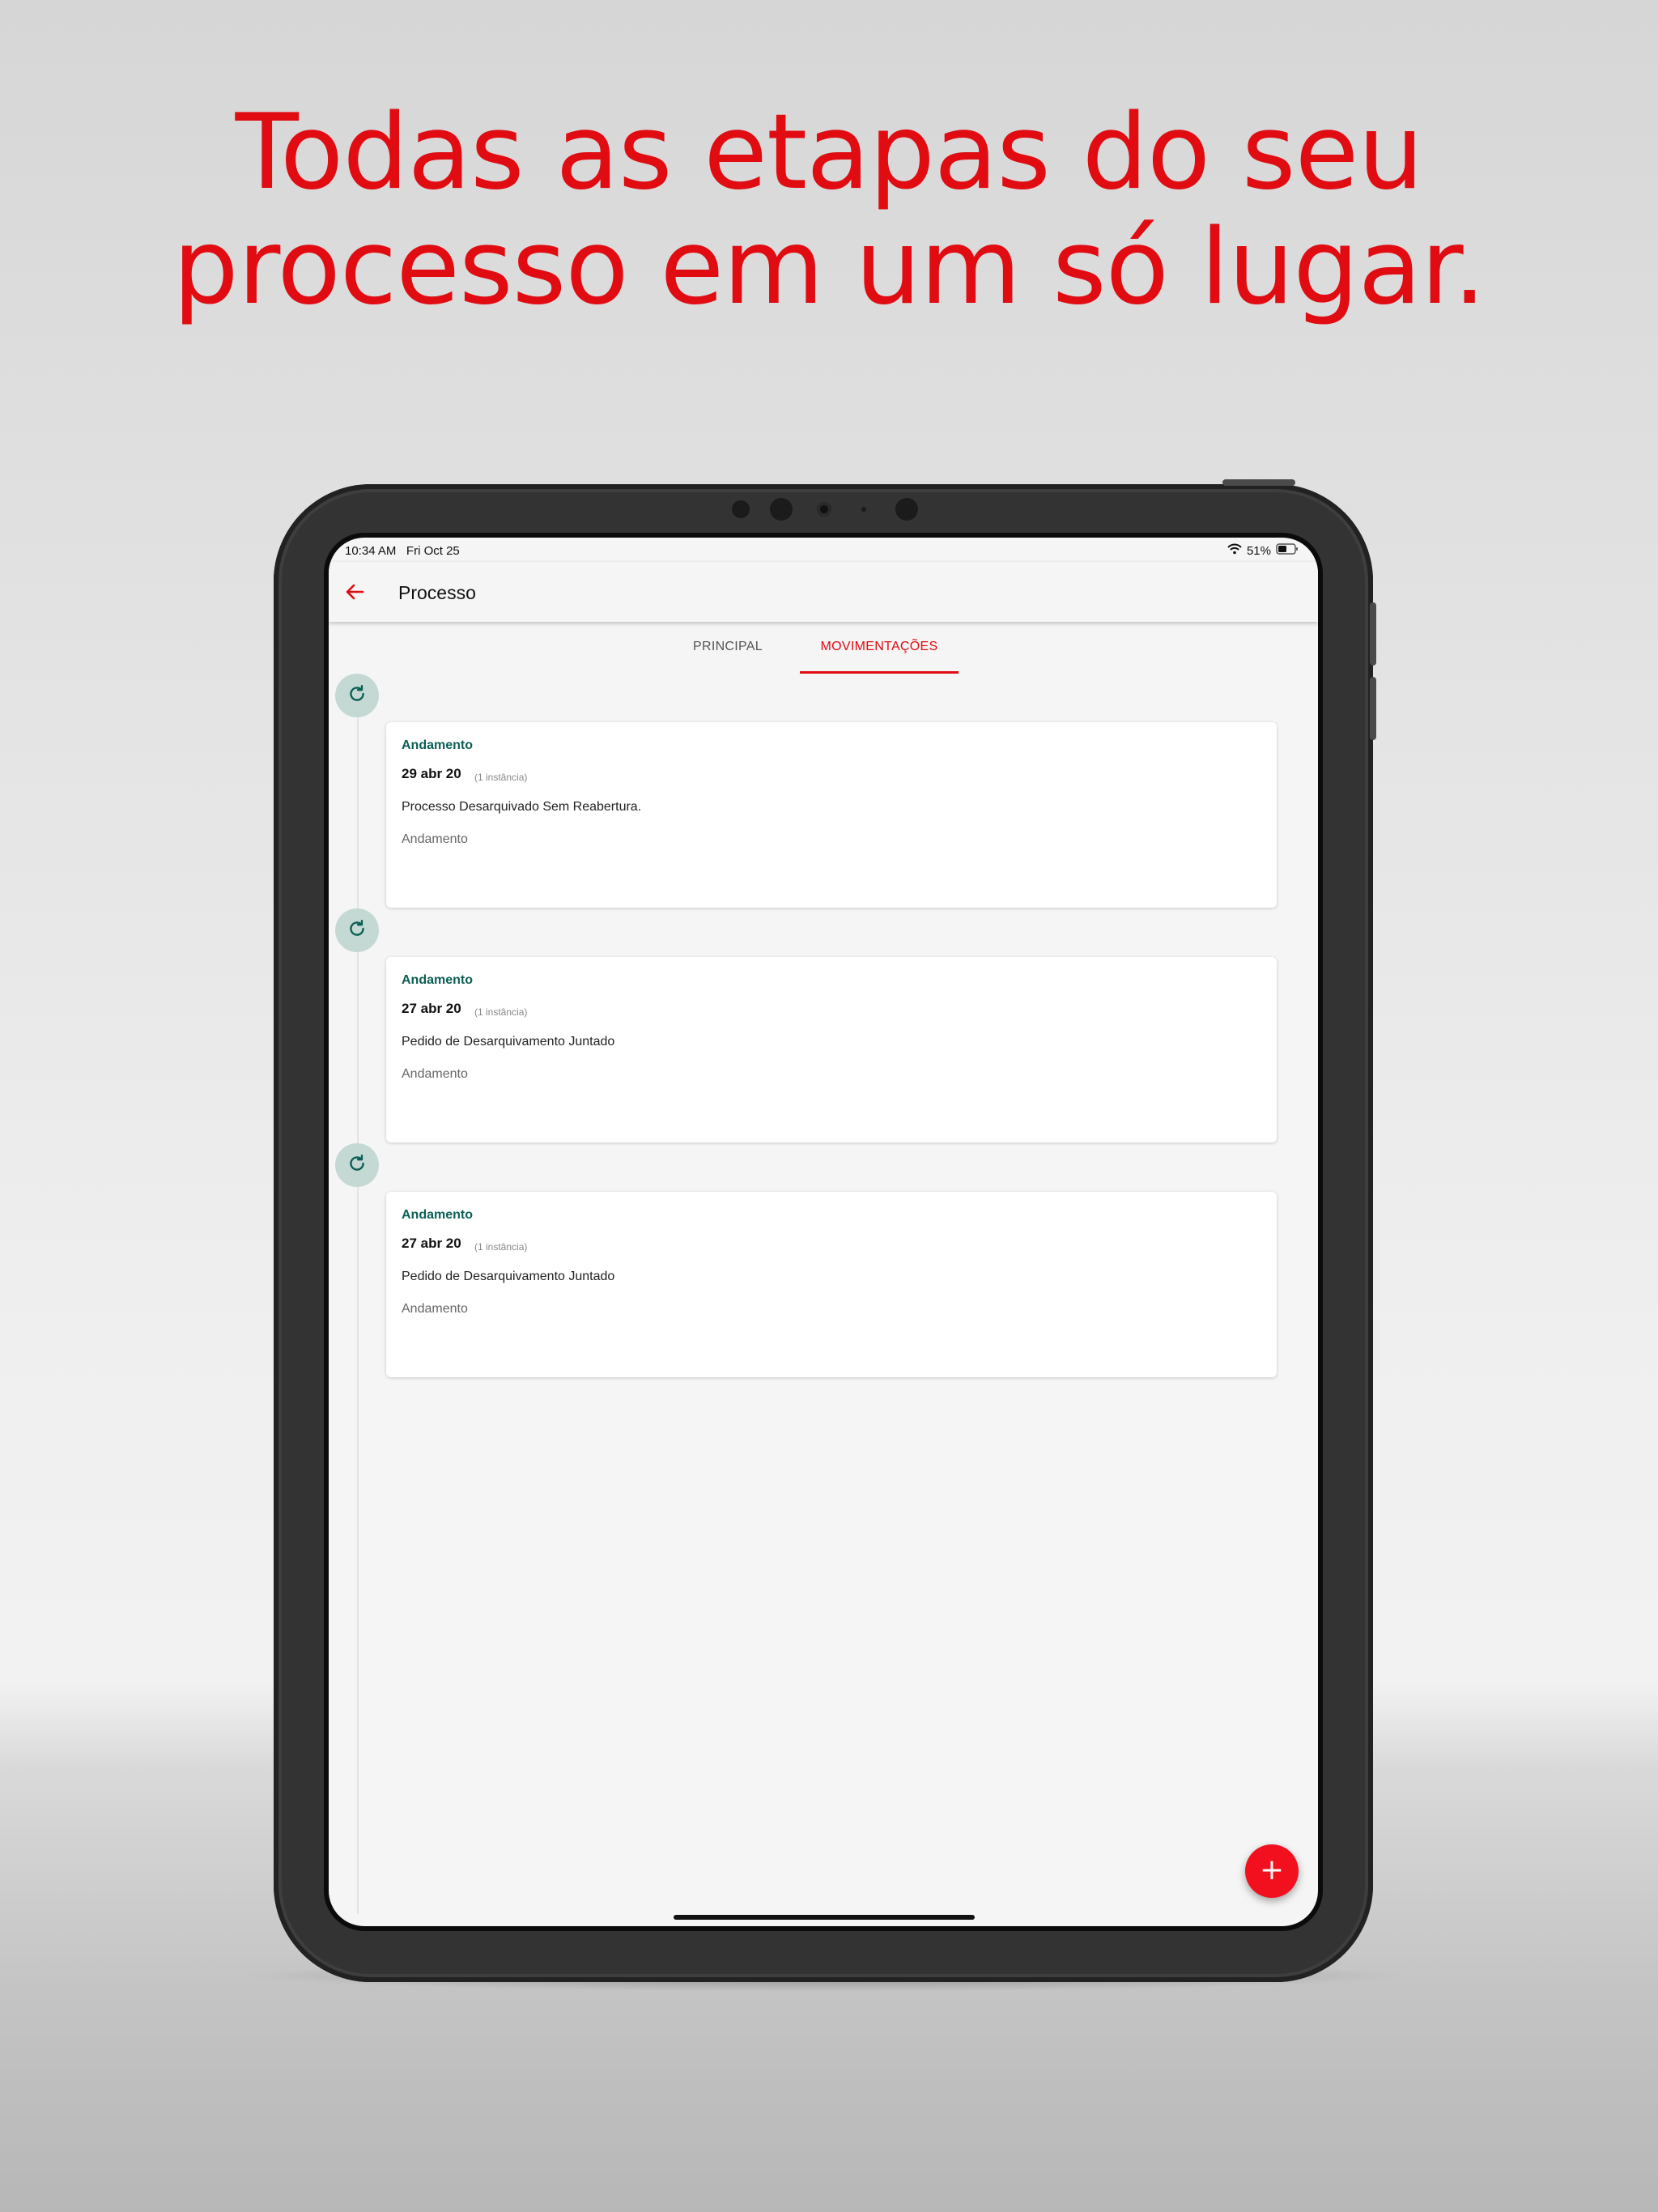 The width and height of the screenshot is (1658, 2212). Describe the element at coordinates (371, 551) in the screenshot. I see `status-time: 10:34 AM` at that location.